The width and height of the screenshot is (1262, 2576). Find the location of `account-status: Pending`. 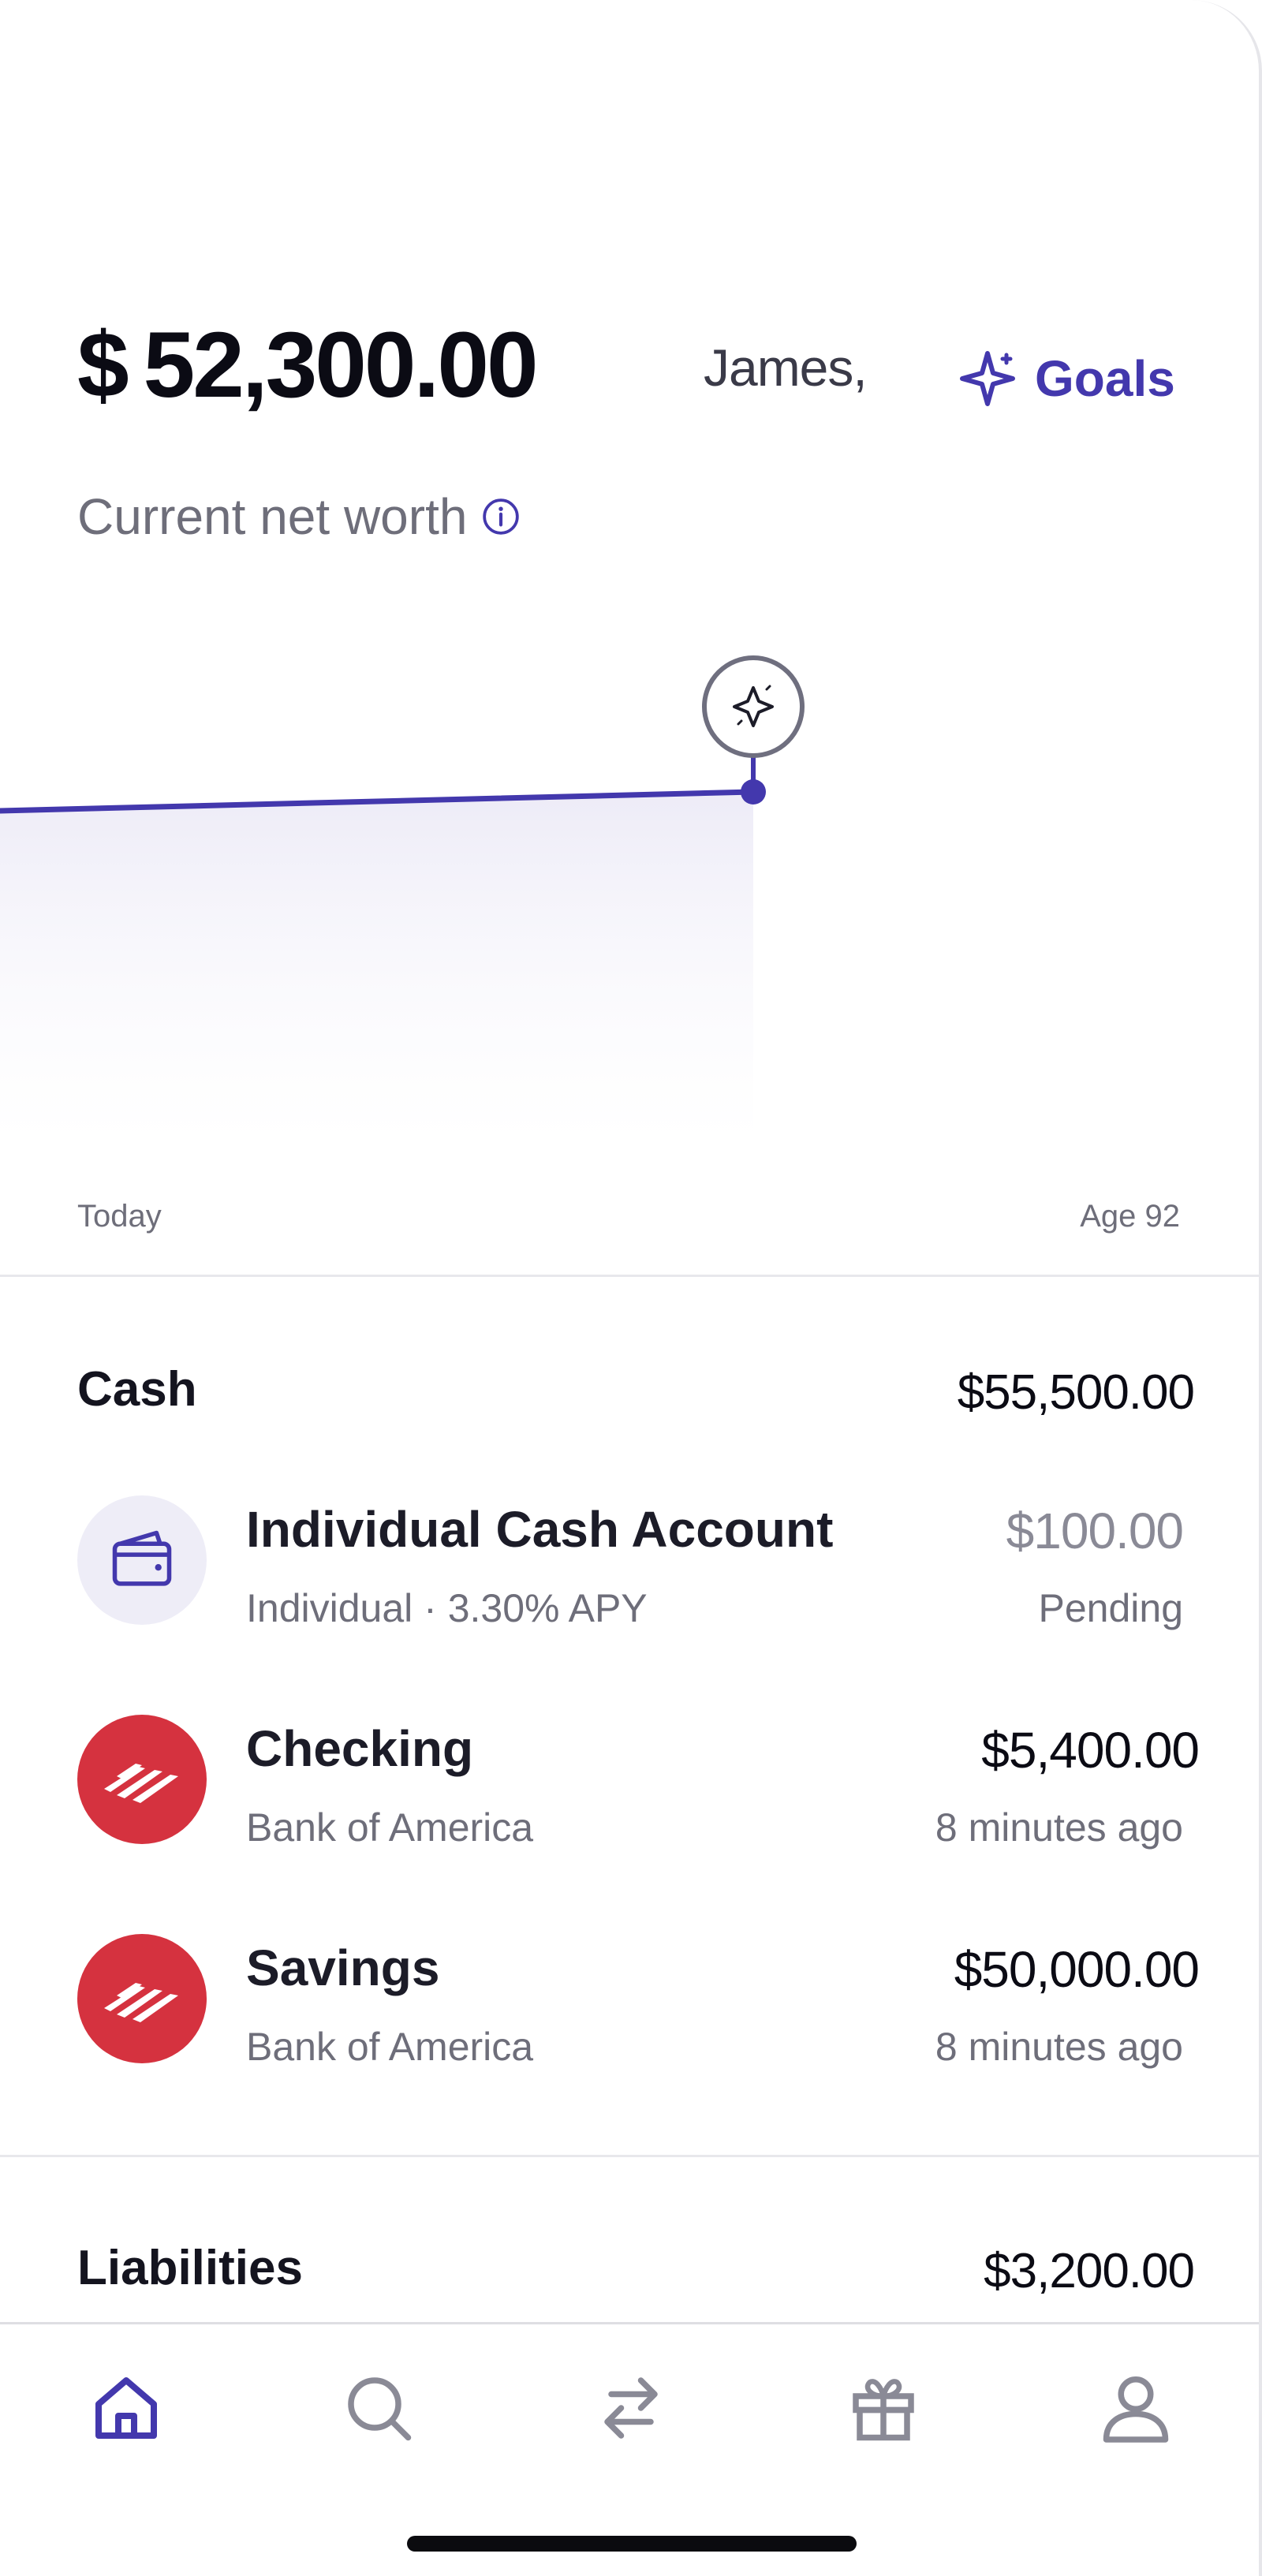

account-status: Pending is located at coordinates (1111, 1608).